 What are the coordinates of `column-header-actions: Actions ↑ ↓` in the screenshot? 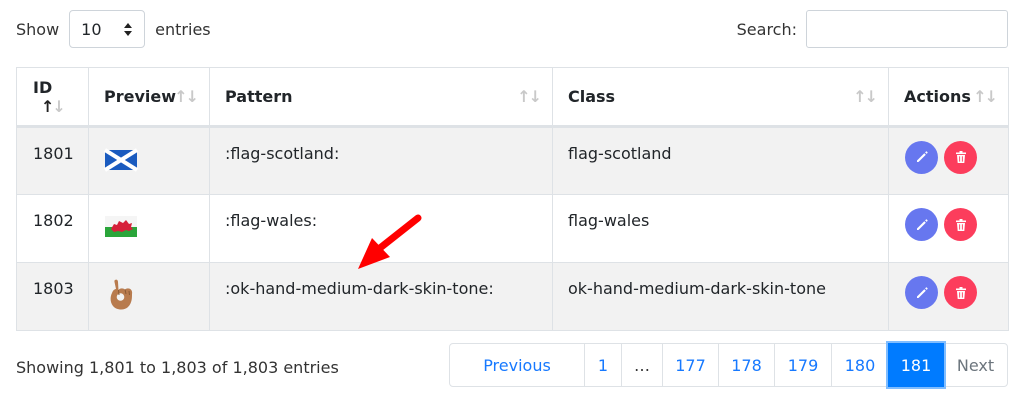 It's located at (948, 97).